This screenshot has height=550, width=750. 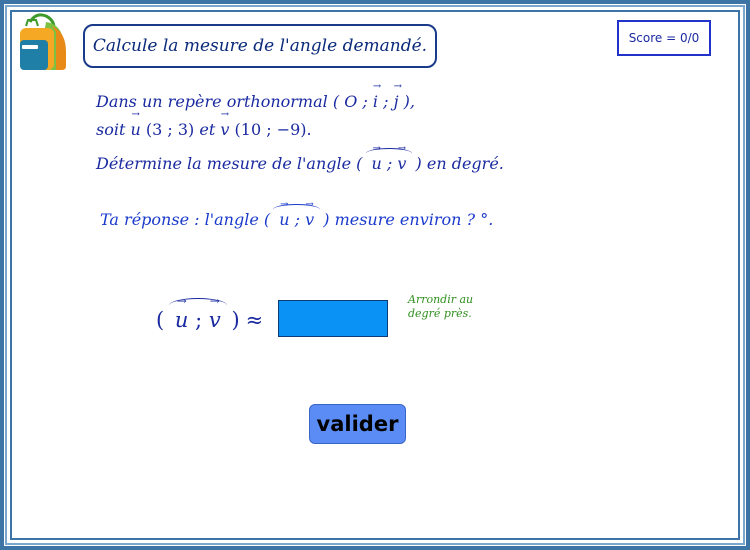 What do you see at coordinates (309, 214) in the screenshot?
I see `response-vector-v: v` at bounding box center [309, 214].